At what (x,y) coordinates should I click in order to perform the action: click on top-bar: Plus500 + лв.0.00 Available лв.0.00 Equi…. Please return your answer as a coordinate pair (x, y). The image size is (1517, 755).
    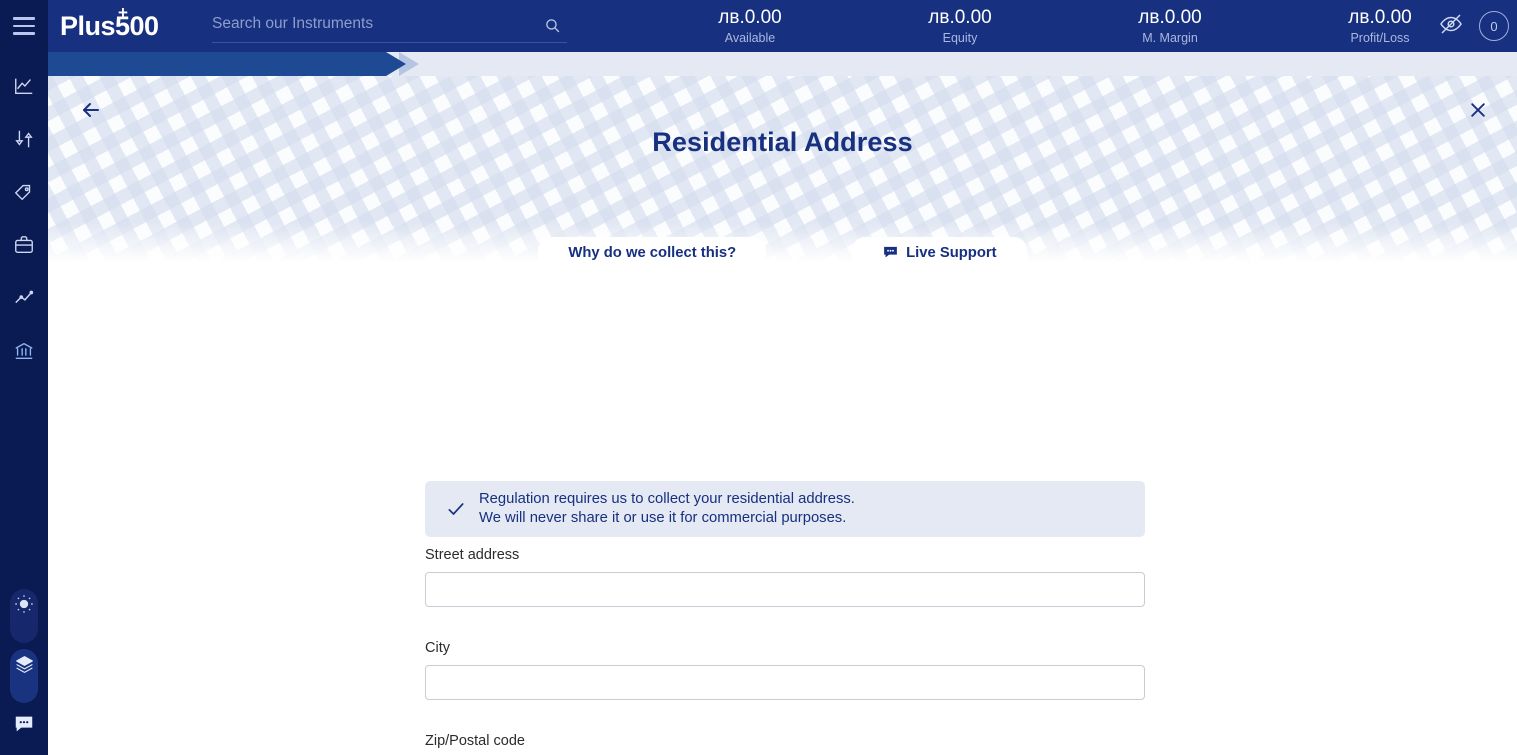
    Looking at the image, I should click on (782, 26).